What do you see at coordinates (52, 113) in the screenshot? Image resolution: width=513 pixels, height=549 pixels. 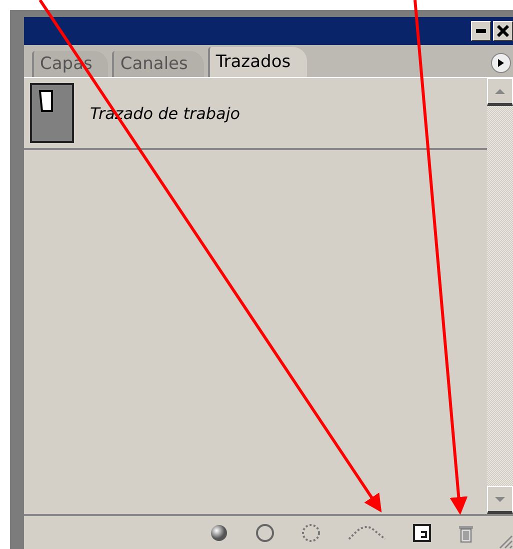 I see `path-thumbnail` at bounding box center [52, 113].